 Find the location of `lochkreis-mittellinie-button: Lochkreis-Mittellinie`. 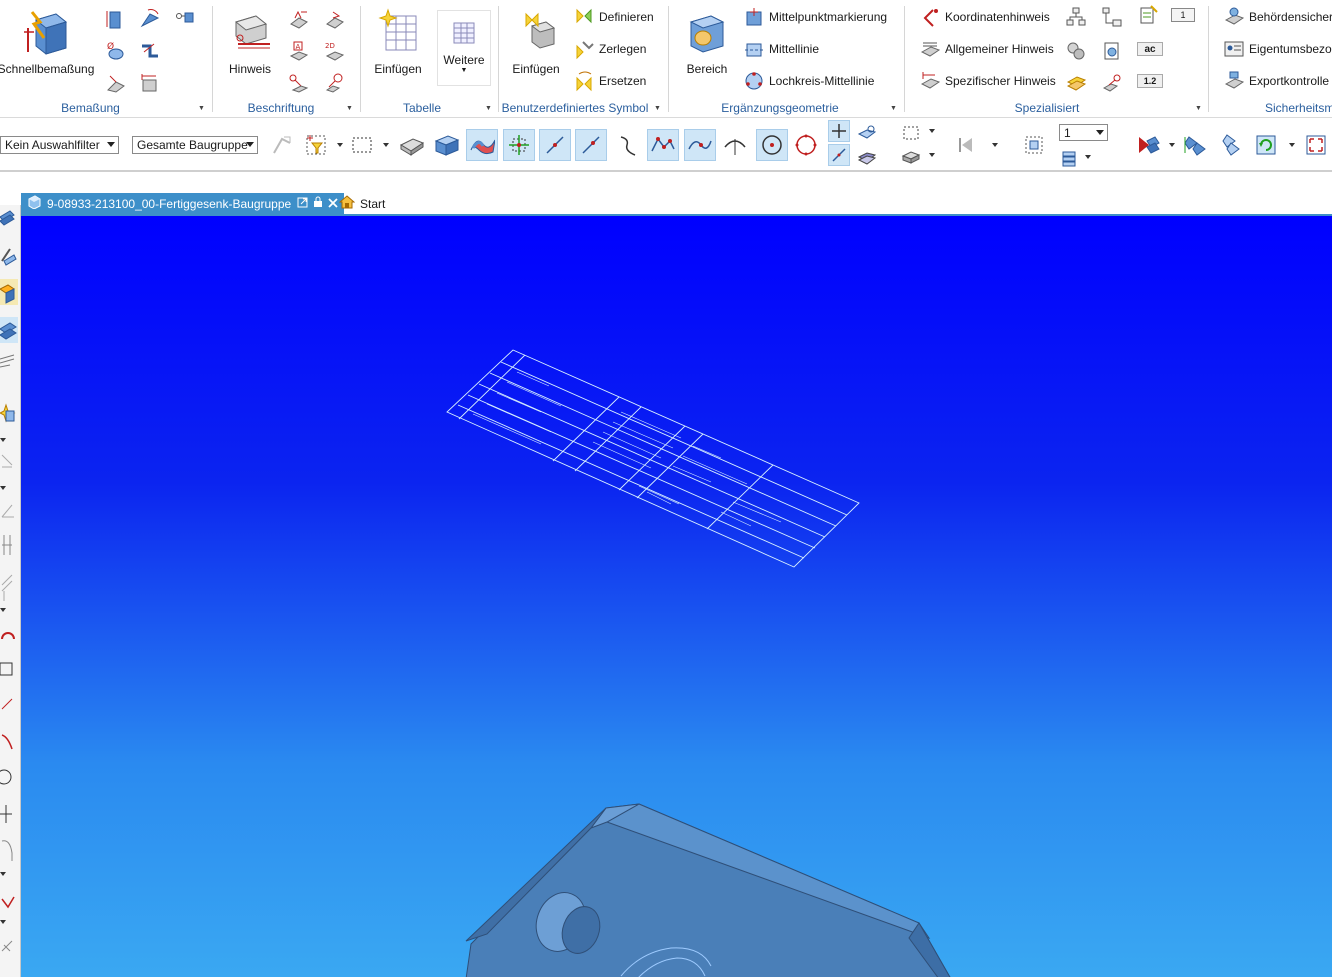

lochkreis-mittellinie-button: Lochkreis-Mittellinie is located at coordinates (808, 81).